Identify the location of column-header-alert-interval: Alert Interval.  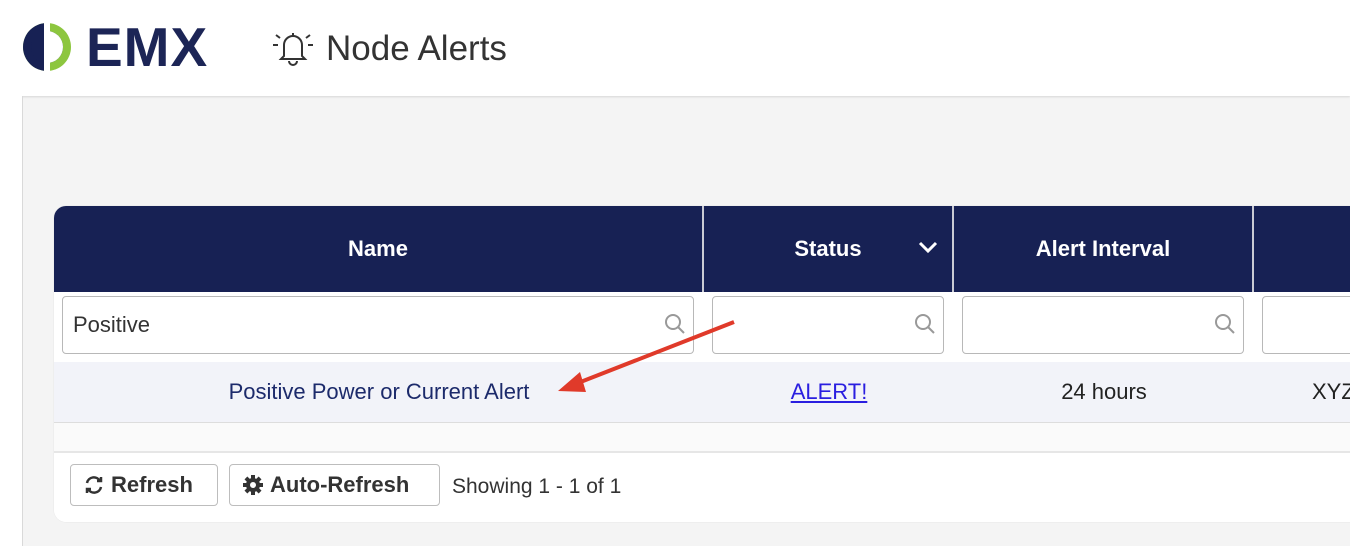
(1104, 249).